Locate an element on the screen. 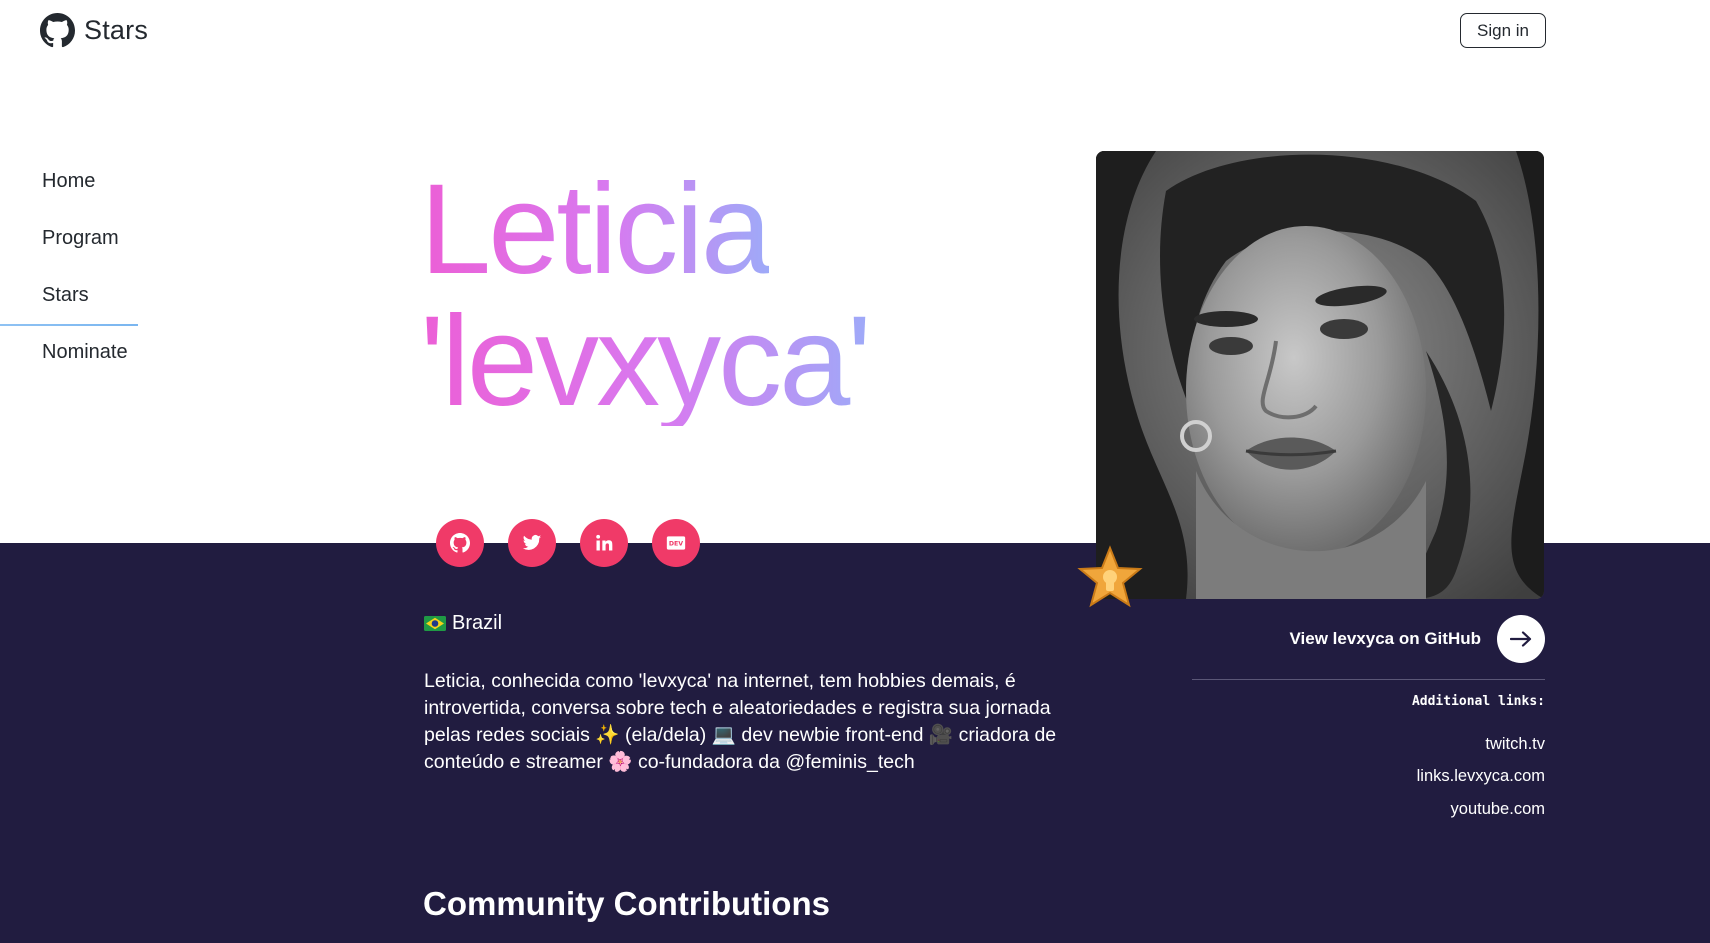 This screenshot has height=943, width=1710. additional-link-youtube: youtube.com is located at coordinates (1368, 809).